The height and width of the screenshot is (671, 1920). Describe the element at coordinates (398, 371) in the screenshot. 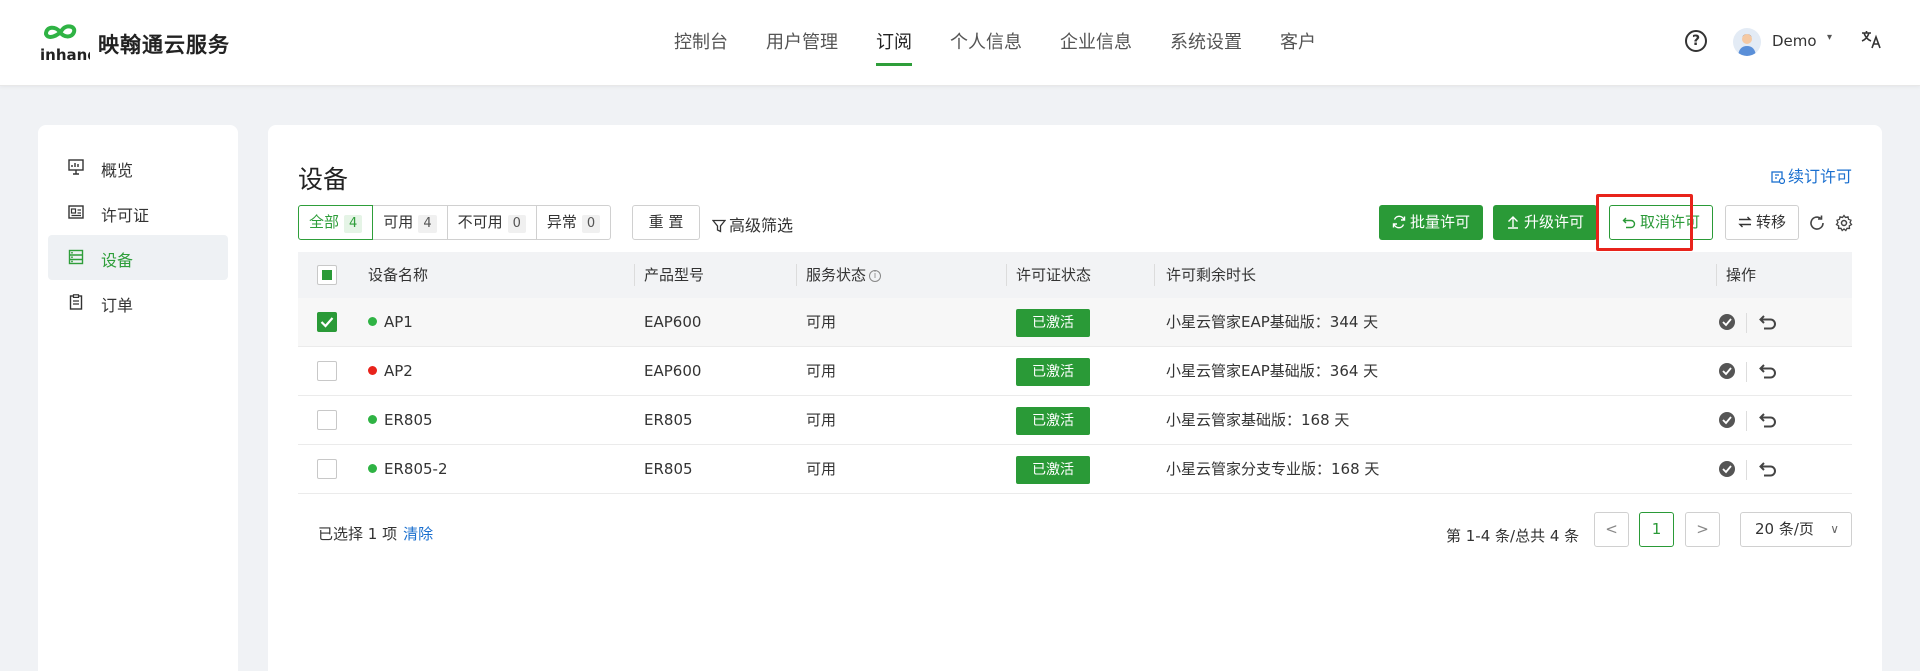

I see `device-name: AP2` at that location.